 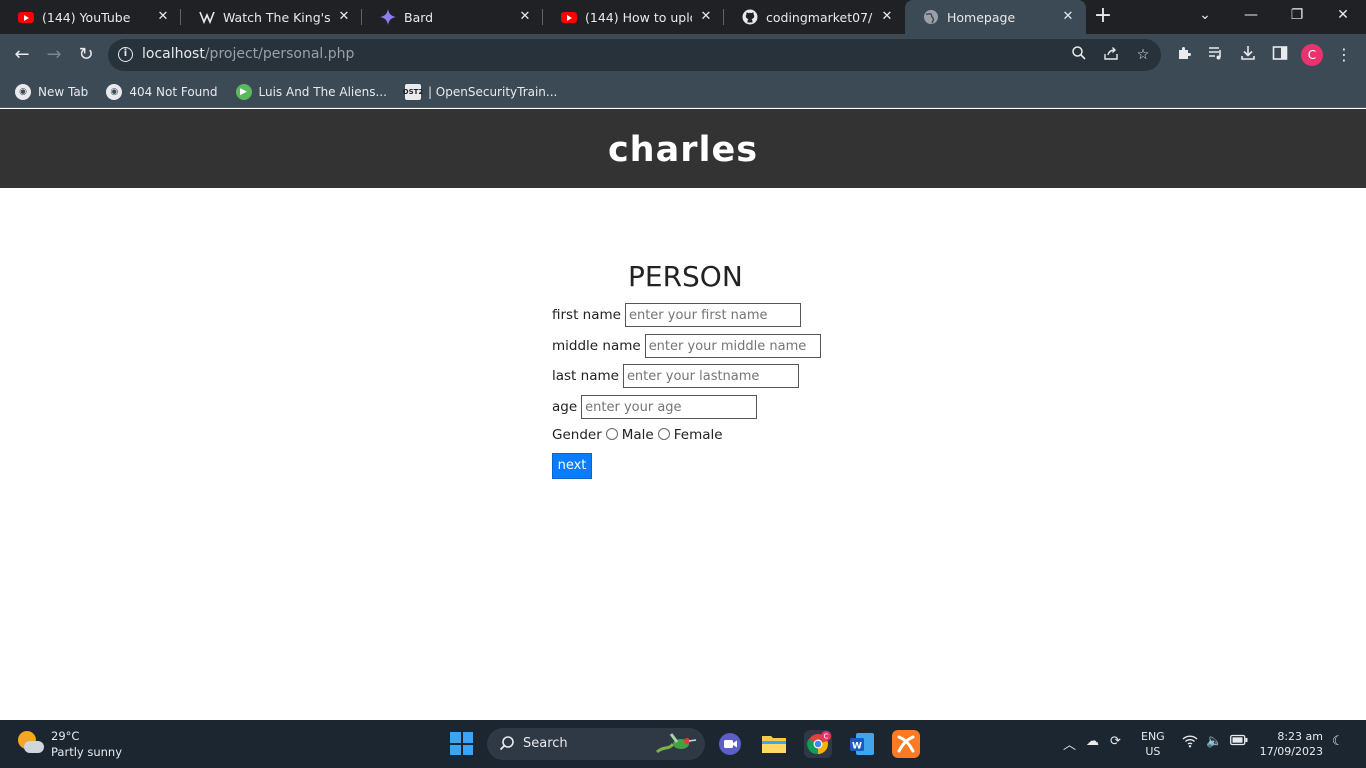 I want to click on youtube-icon, so click(x=26, y=17).